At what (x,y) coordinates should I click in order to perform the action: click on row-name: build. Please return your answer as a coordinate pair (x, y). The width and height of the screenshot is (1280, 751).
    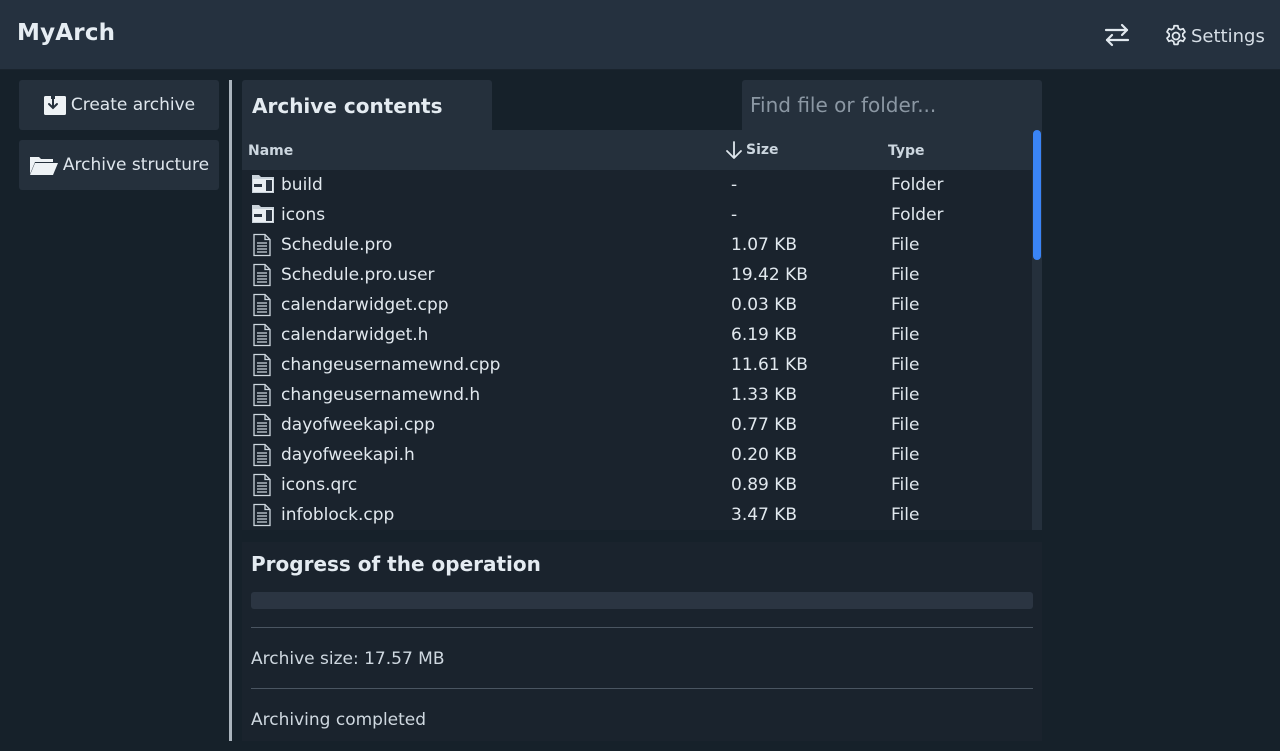
    Looking at the image, I should click on (302, 185).